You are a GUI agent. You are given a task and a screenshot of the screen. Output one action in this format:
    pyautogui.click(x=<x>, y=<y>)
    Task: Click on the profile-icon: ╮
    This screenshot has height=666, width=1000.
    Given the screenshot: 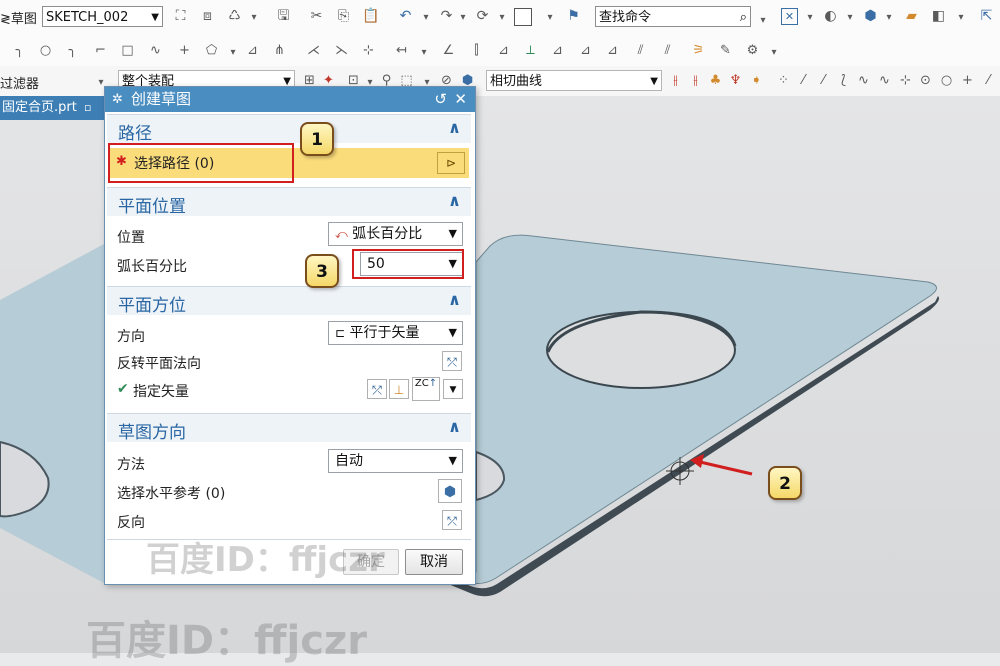 What is the action you would take?
    pyautogui.click(x=19, y=50)
    